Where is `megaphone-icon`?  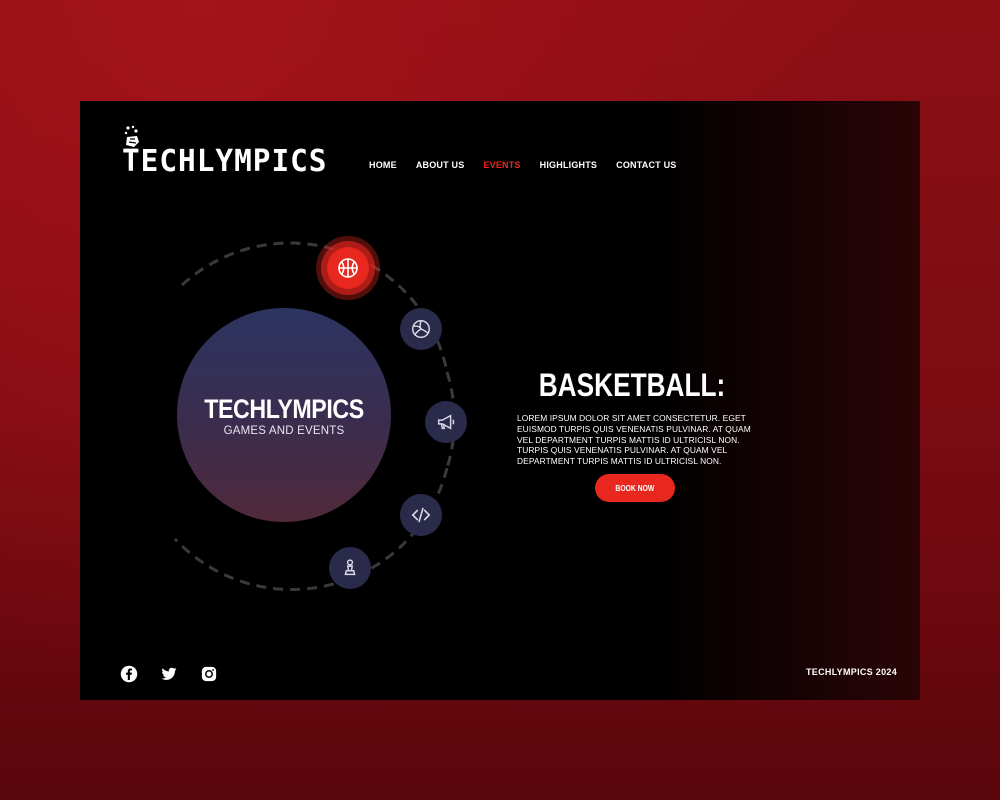
megaphone-icon is located at coordinates (446, 422).